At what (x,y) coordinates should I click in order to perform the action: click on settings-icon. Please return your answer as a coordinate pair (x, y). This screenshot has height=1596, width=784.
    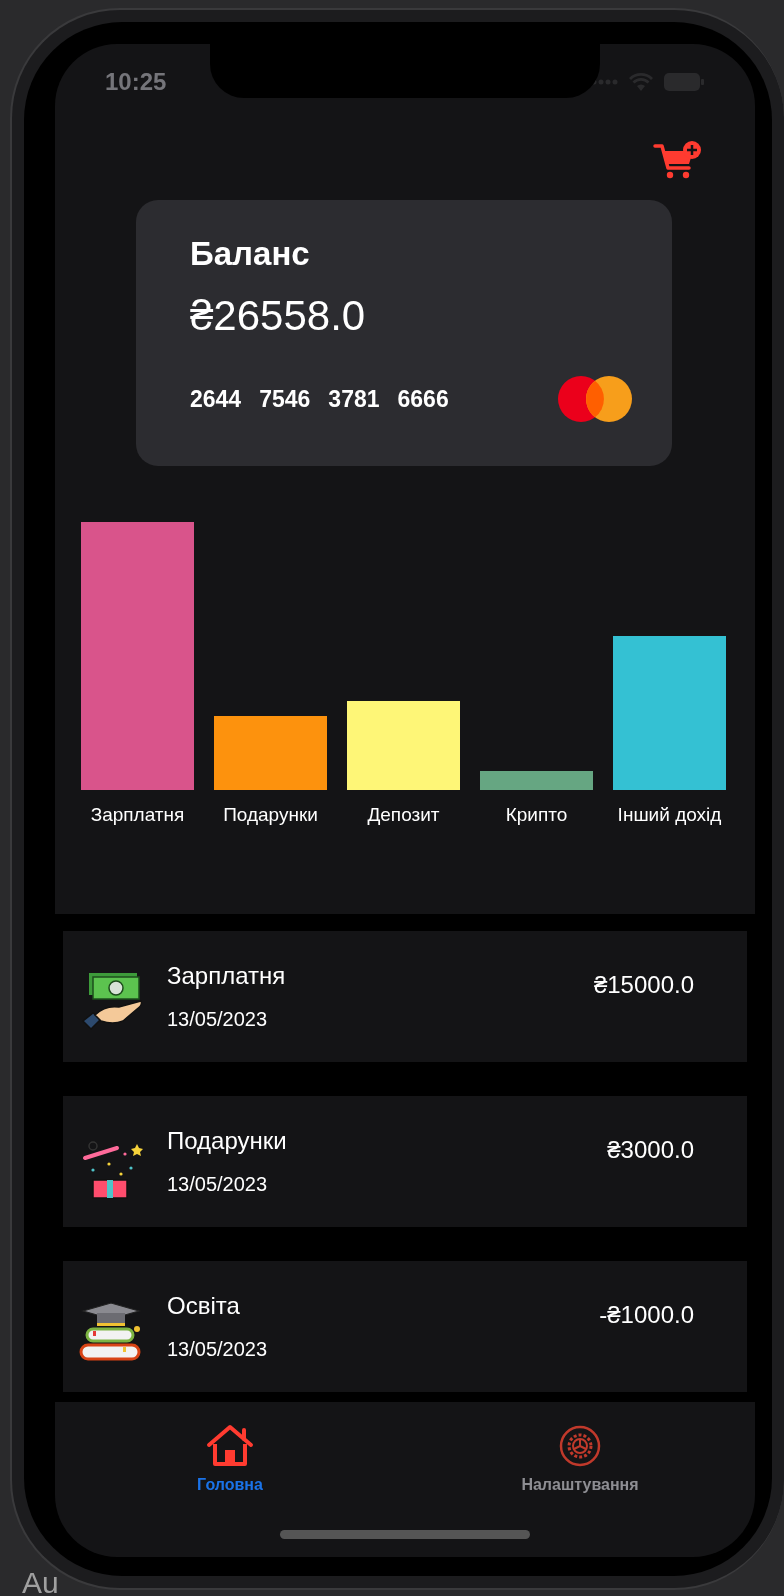
    Looking at the image, I should click on (580, 1446).